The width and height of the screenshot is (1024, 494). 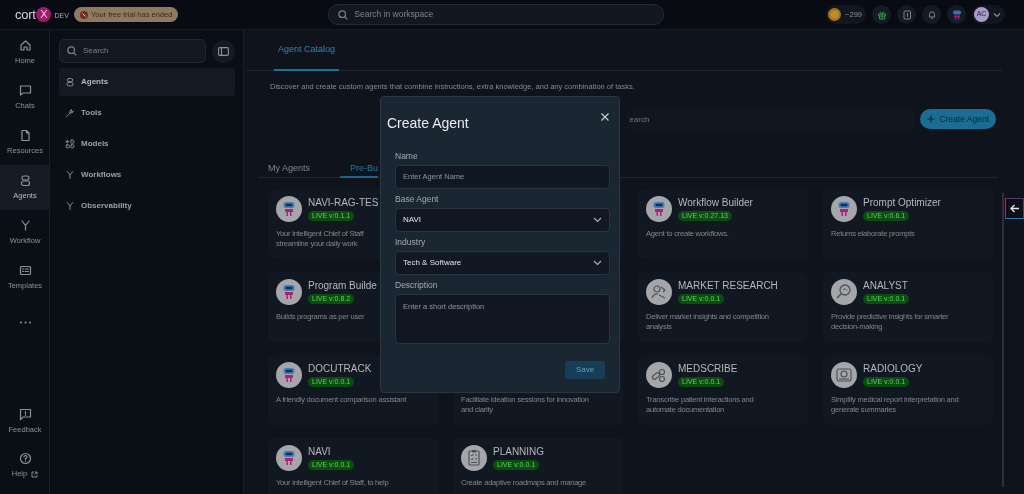 What do you see at coordinates (659, 374) in the screenshot?
I see `pills-icon` at bounding box center [659, 374].